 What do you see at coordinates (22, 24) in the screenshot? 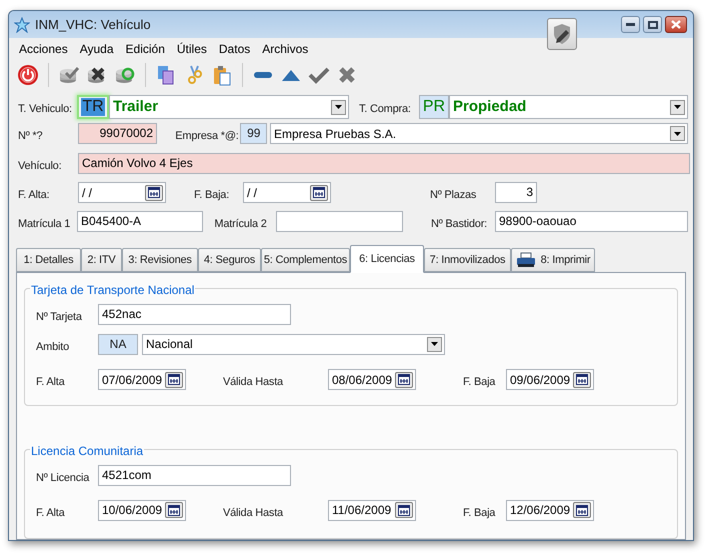
I see `star-icon` at bounding box center [22, 24].